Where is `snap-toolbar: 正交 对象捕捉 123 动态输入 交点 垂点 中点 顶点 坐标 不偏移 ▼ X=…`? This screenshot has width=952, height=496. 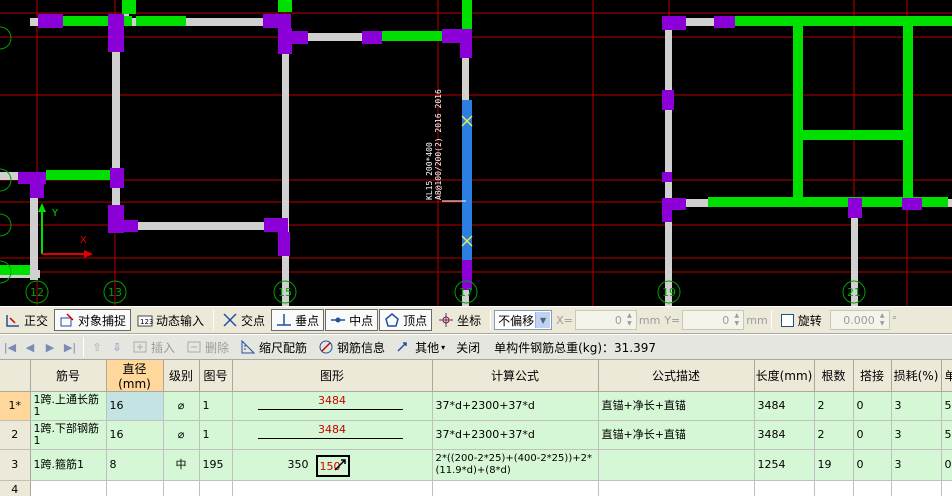
snap-toolbar: 正交 对象捕捉 123 动态输入 交点 垂点 中点 顶点 坐标 不偏移 ▼ X=… is located at coordinates (476, 320).